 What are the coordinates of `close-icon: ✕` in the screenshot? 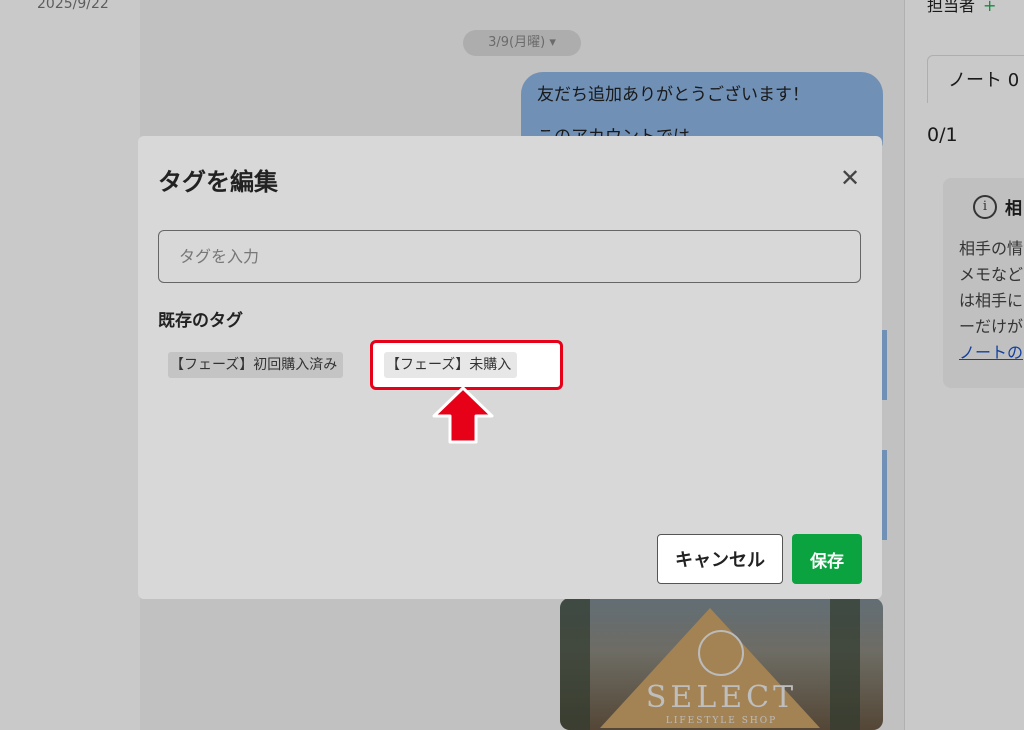 It's located at (850, 178).